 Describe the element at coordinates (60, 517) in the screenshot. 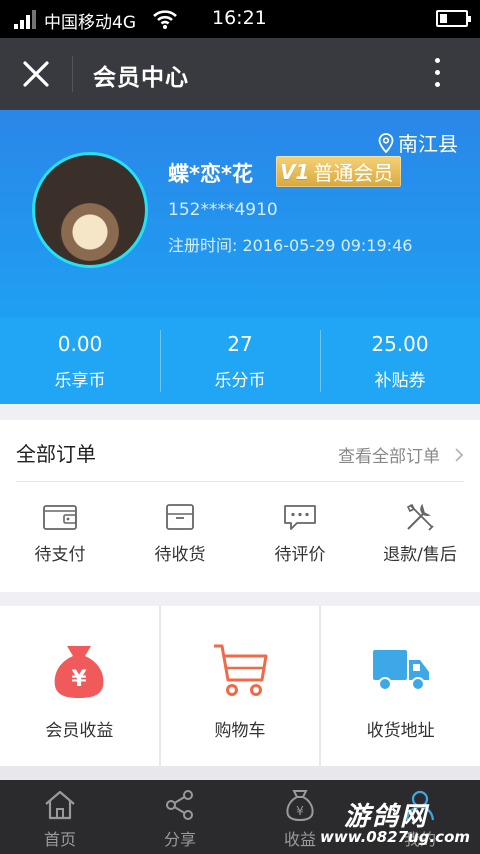

I see `wallet-icon` at that location.